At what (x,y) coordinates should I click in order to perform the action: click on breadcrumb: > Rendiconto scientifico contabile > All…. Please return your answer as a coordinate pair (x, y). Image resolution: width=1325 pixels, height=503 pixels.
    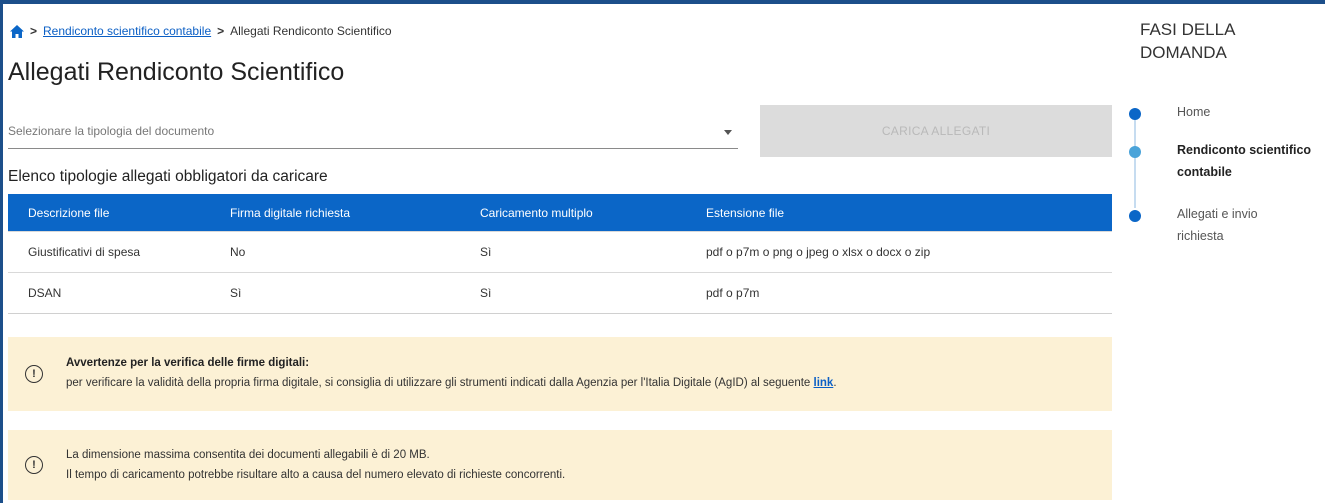
    Looking at the image, I should click on (201, 31).